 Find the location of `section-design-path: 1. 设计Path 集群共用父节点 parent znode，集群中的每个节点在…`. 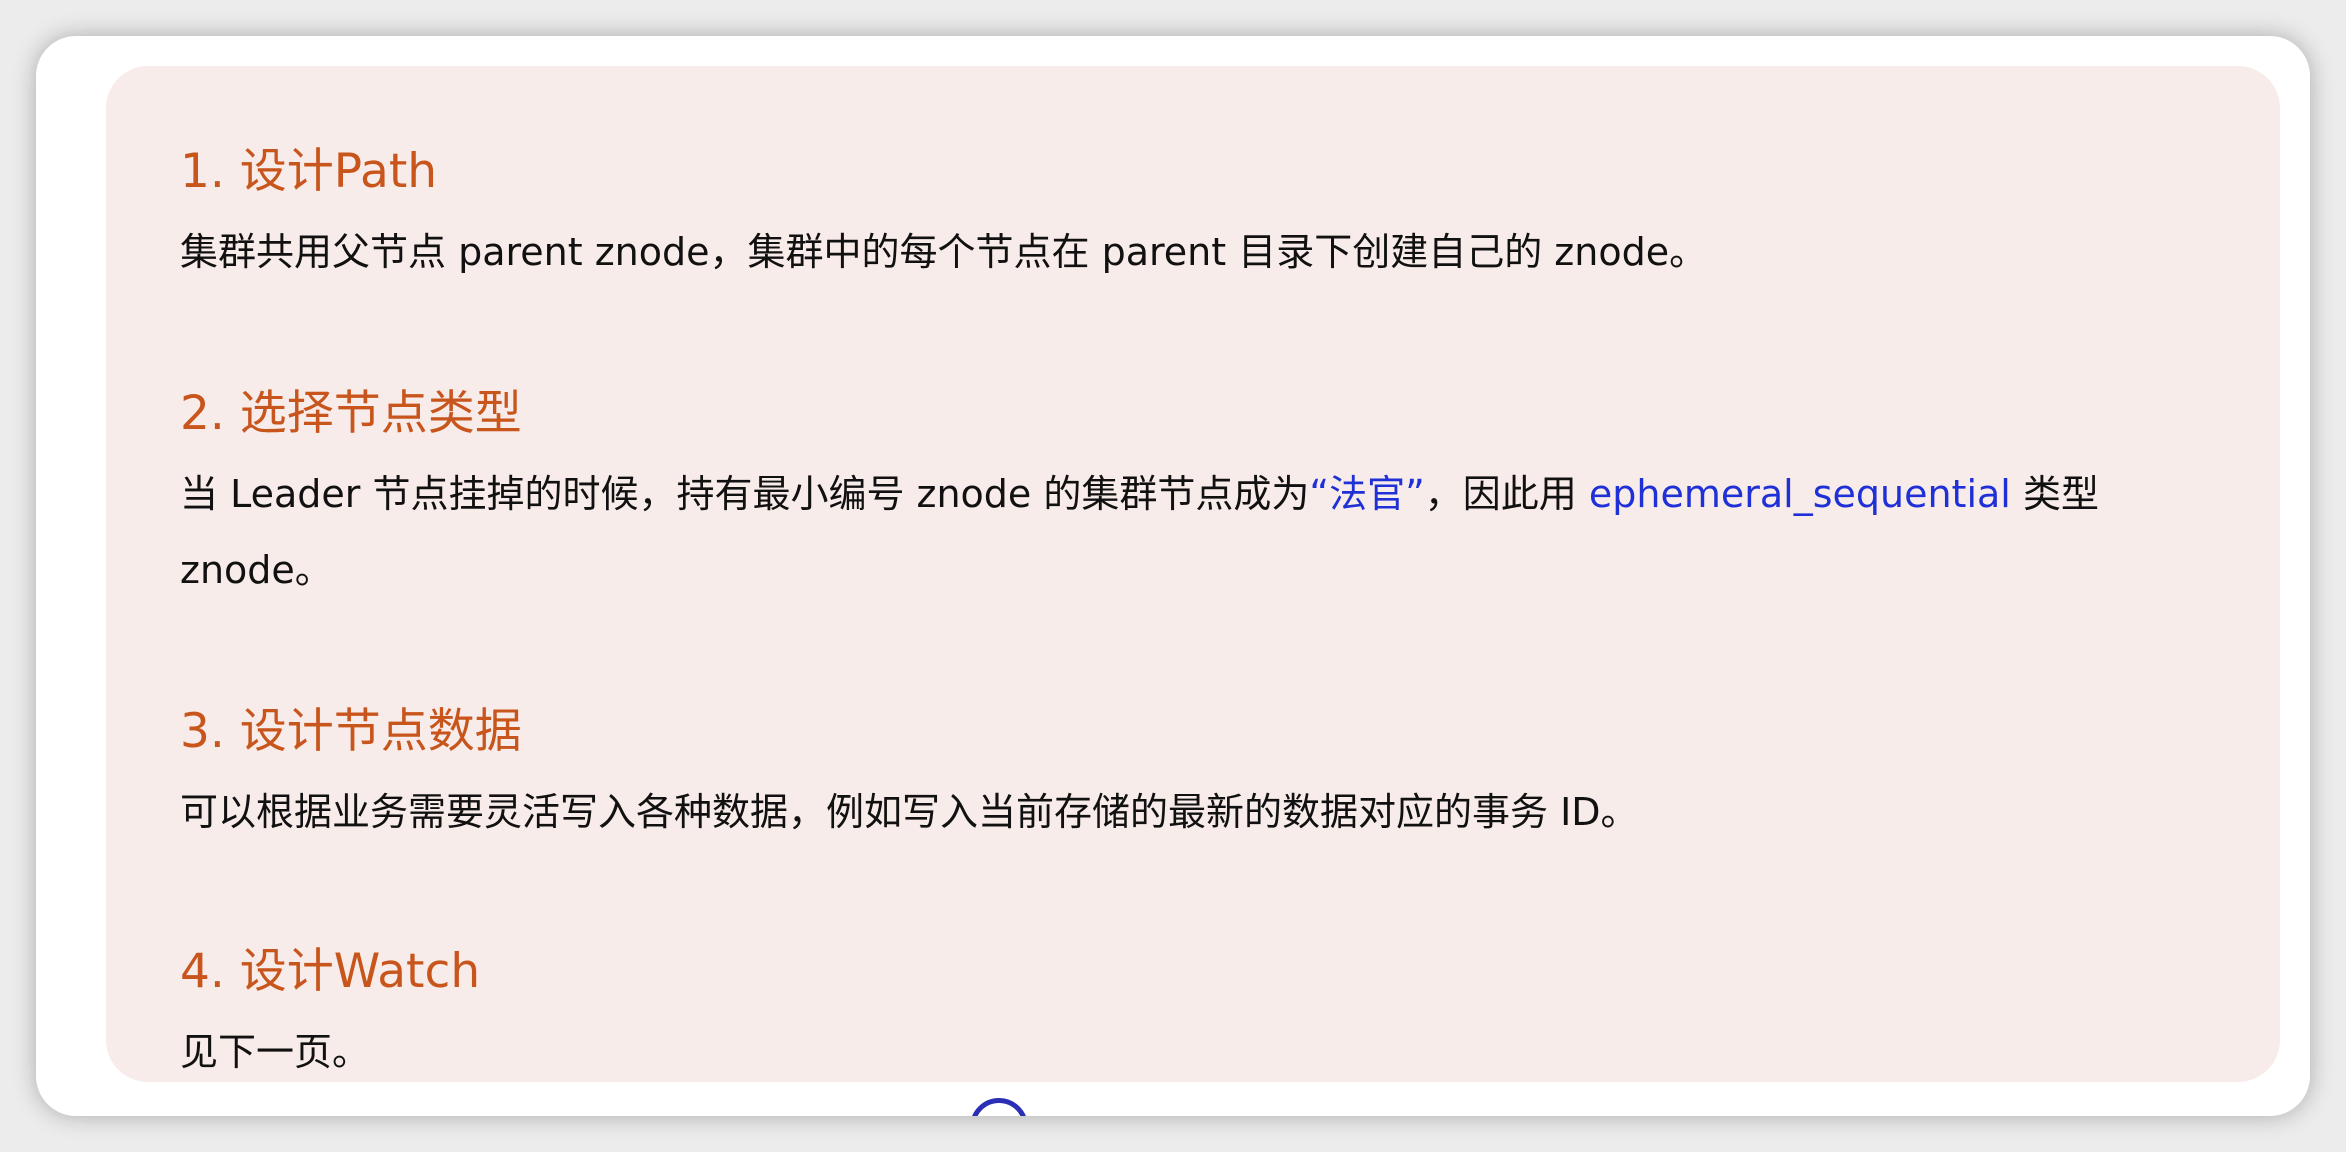

section-design-path: 1. 设计Path 集群共用父节点 parent znode，集群中的每个节点在… is located at coordinates (1205, 216).